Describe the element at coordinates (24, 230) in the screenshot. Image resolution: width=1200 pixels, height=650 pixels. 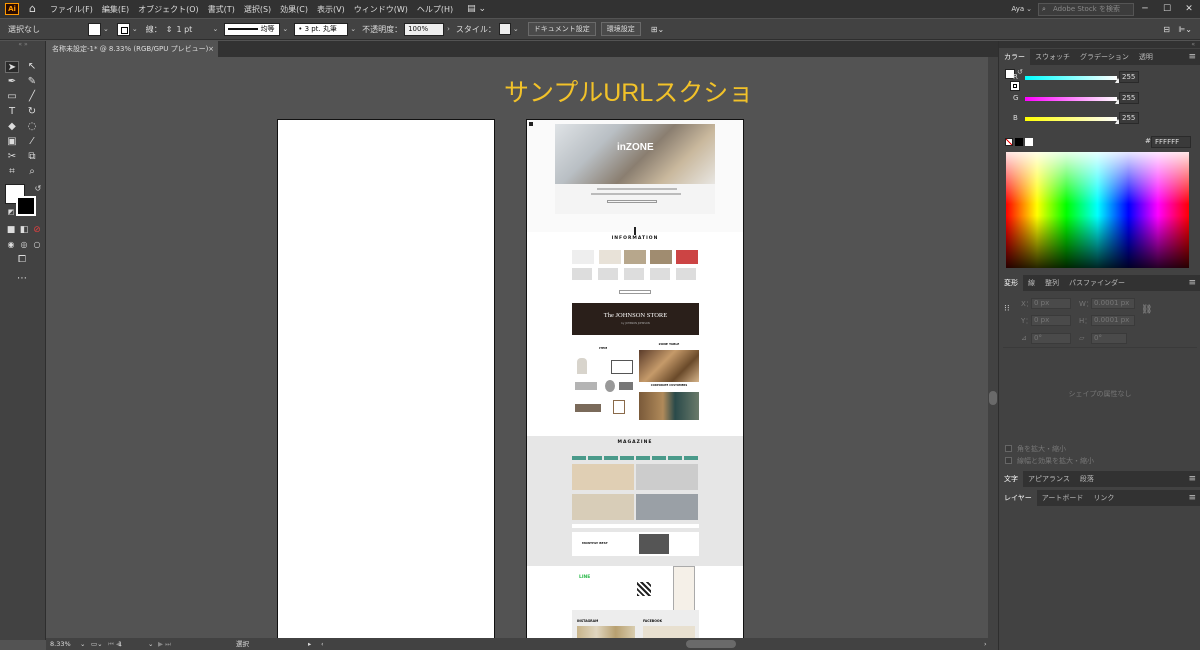
I see `gradient-mode-icon: ◧` at that location.